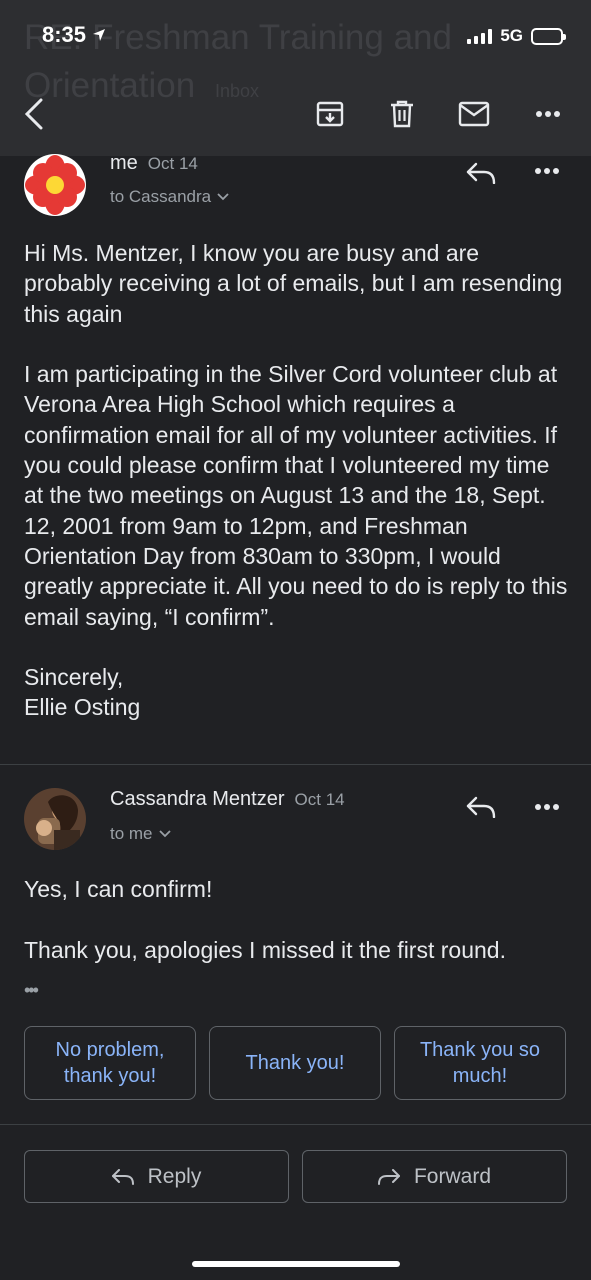 This screenshot has width=591, height=1280. Describe the element at coordinates (82, 692) in the screenshot. I see `message-signature: Sincerely, Ellie Osting` at that location.